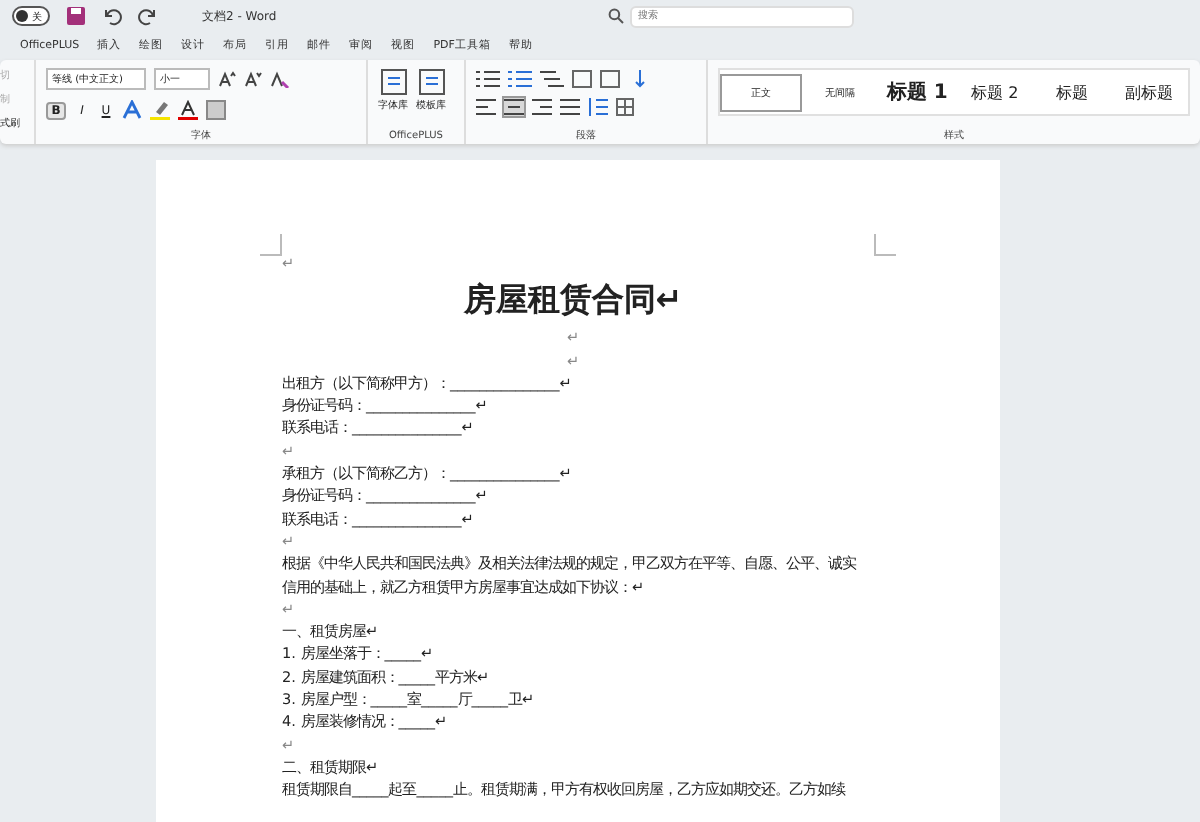 This screenshot has height=822, width=1200. I want to click on search-icon, so click(616, 16).